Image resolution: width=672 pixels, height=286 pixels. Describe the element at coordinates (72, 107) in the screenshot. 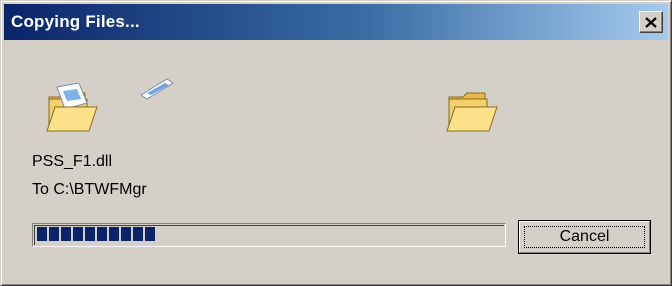

I see `source-folder-icon` at that location.